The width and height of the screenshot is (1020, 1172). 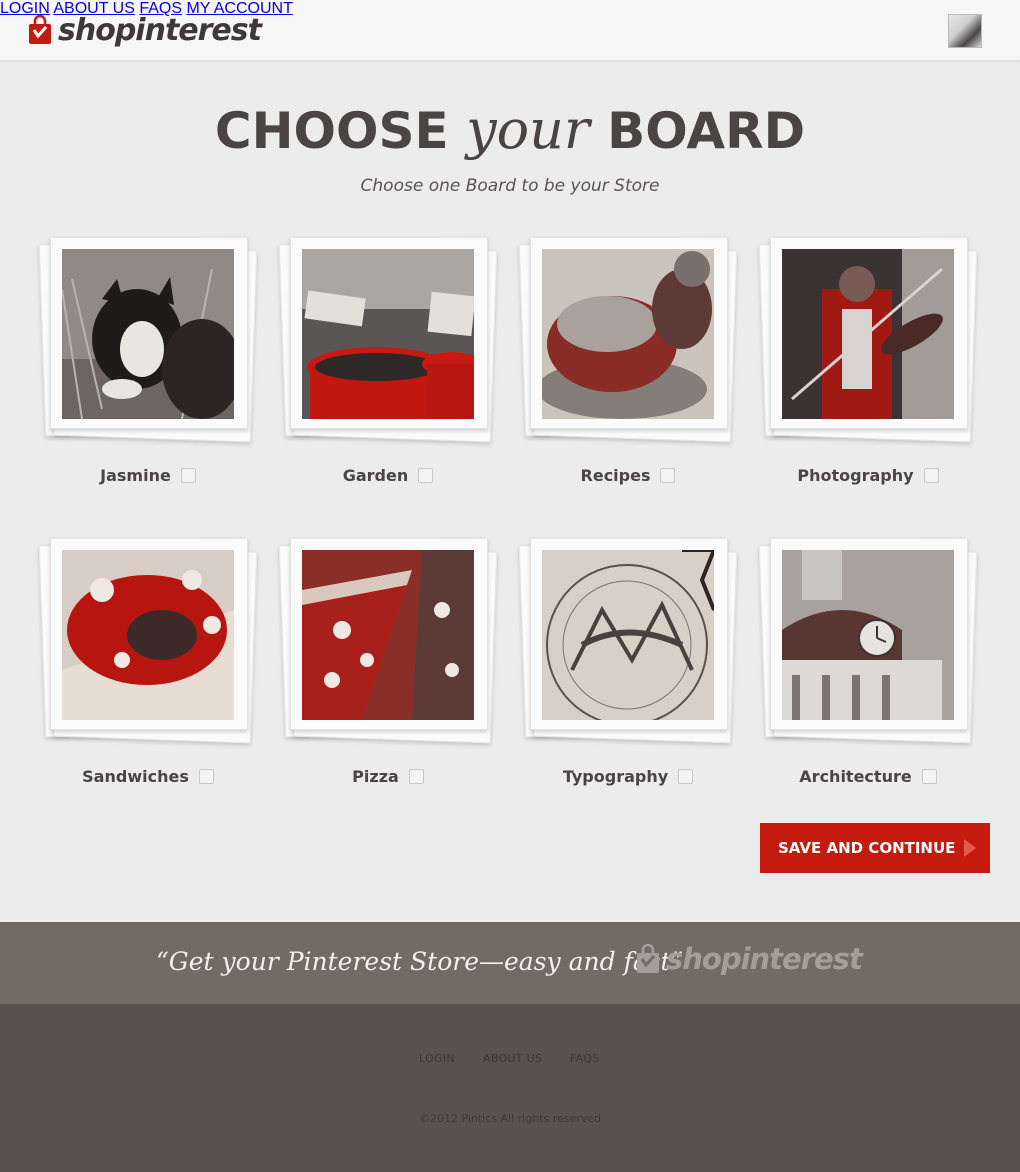 I want to click on board-label: Garden, so click(x=375, y=475).